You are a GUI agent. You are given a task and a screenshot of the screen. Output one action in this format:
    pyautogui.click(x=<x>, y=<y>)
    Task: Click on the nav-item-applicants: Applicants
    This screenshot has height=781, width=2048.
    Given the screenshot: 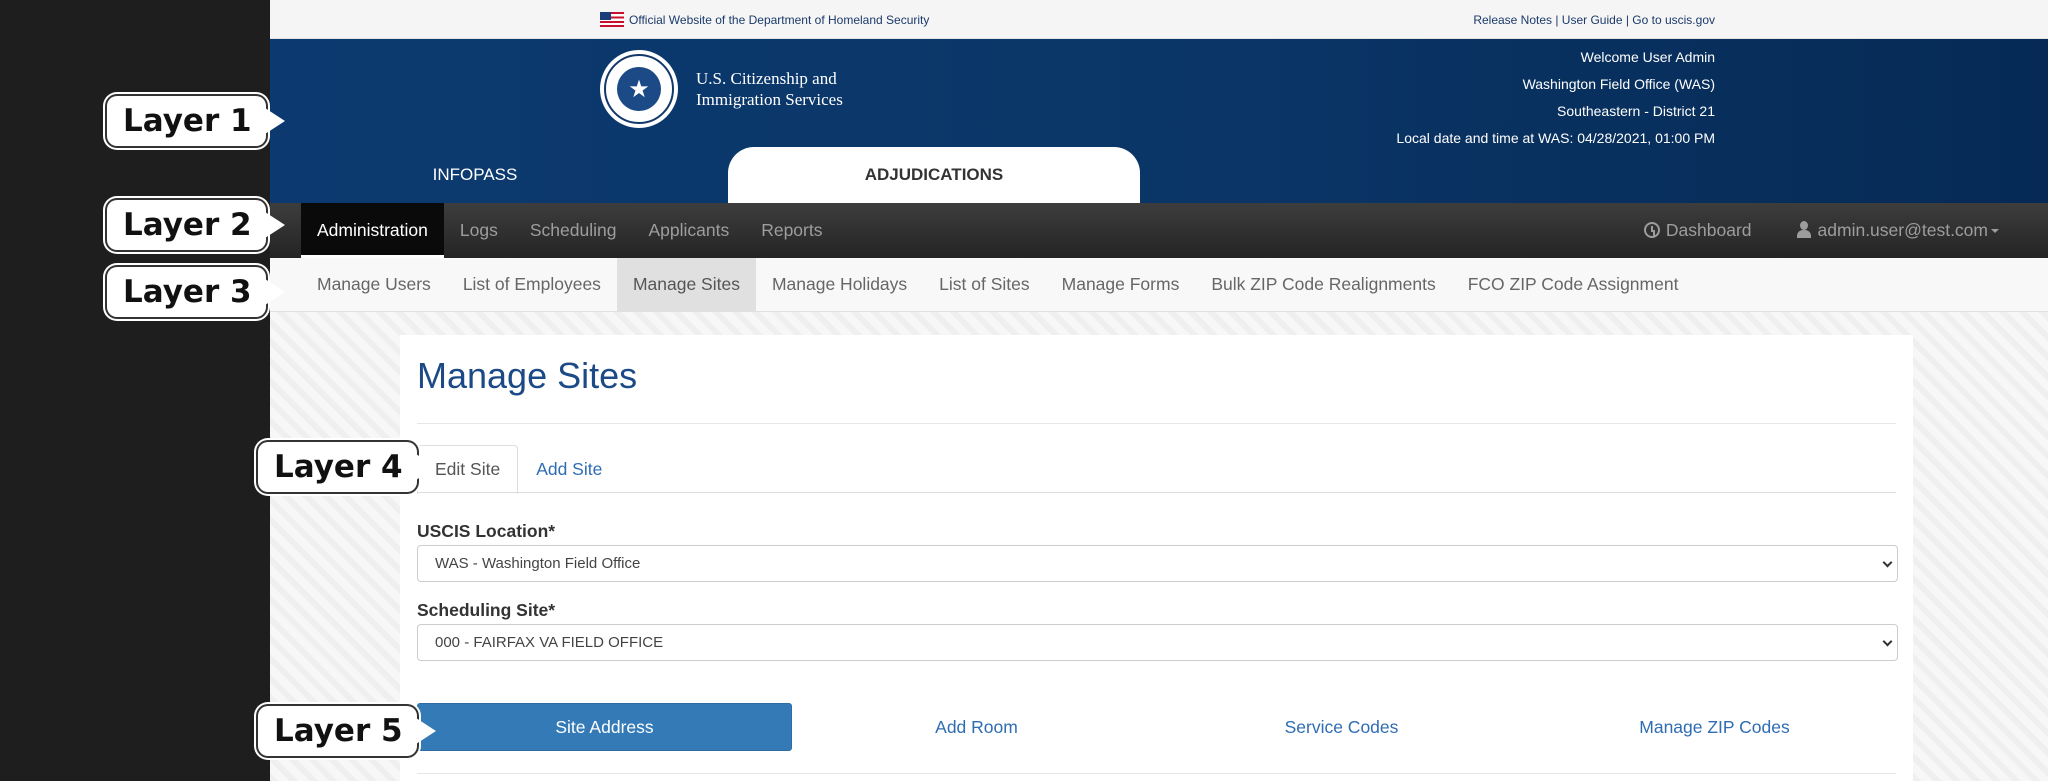 What is the action you would take?
    pyautogui.click(x=688, y=230)
    